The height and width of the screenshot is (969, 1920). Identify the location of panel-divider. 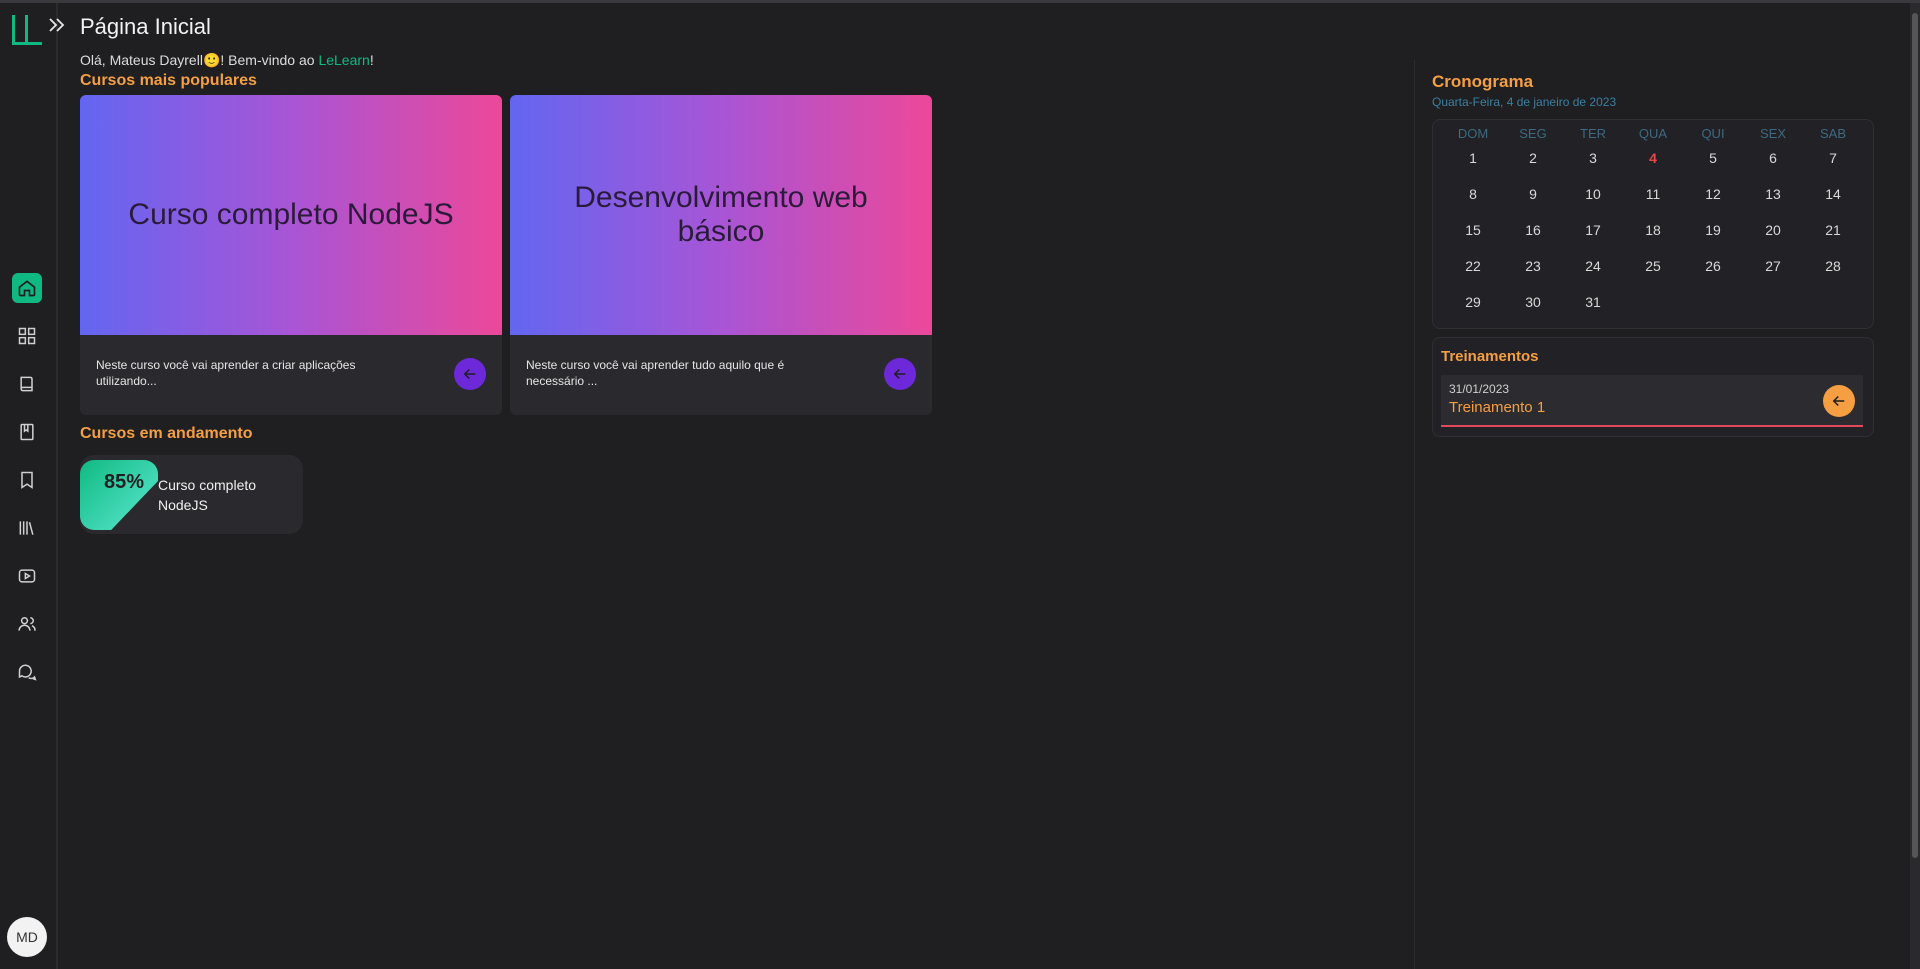
(1414, 514).